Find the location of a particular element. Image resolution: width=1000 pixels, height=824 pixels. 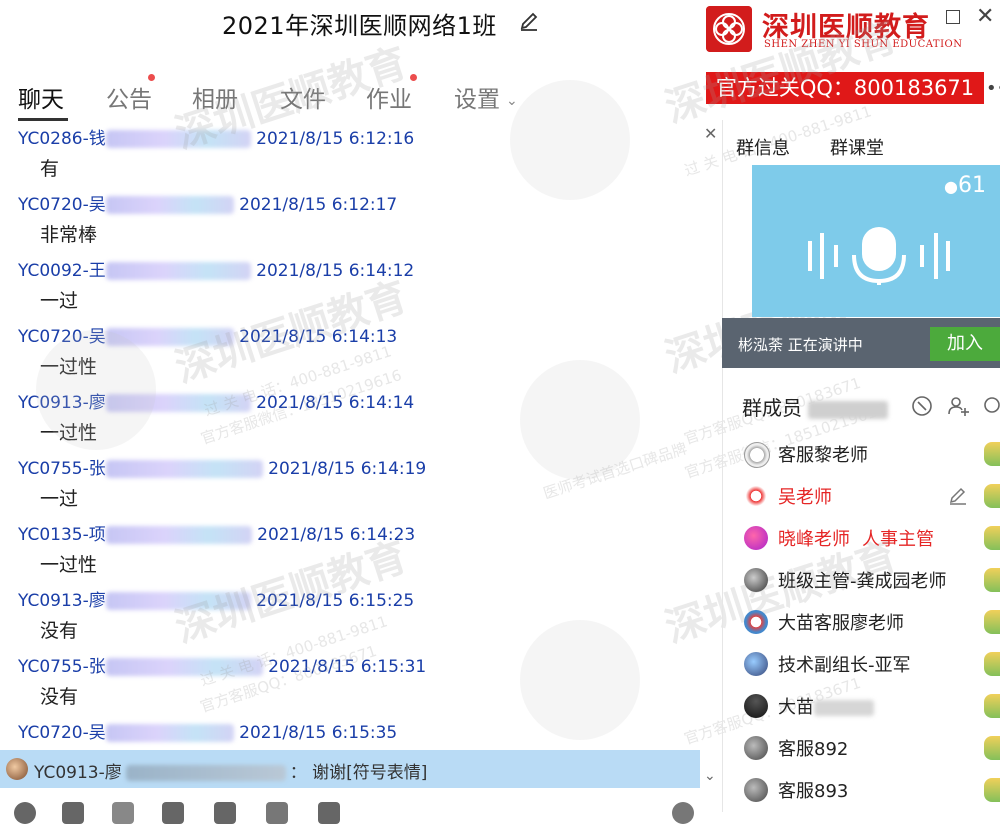

emoji-icon is located at coordinates (25, 813).